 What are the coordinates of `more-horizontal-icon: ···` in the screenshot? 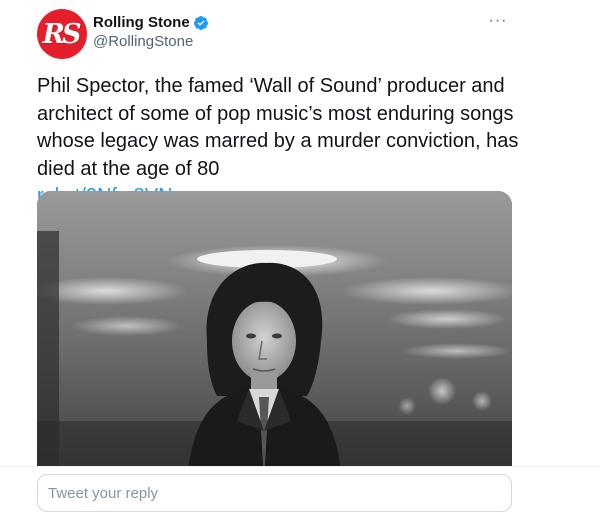 It's located at (498, 21).